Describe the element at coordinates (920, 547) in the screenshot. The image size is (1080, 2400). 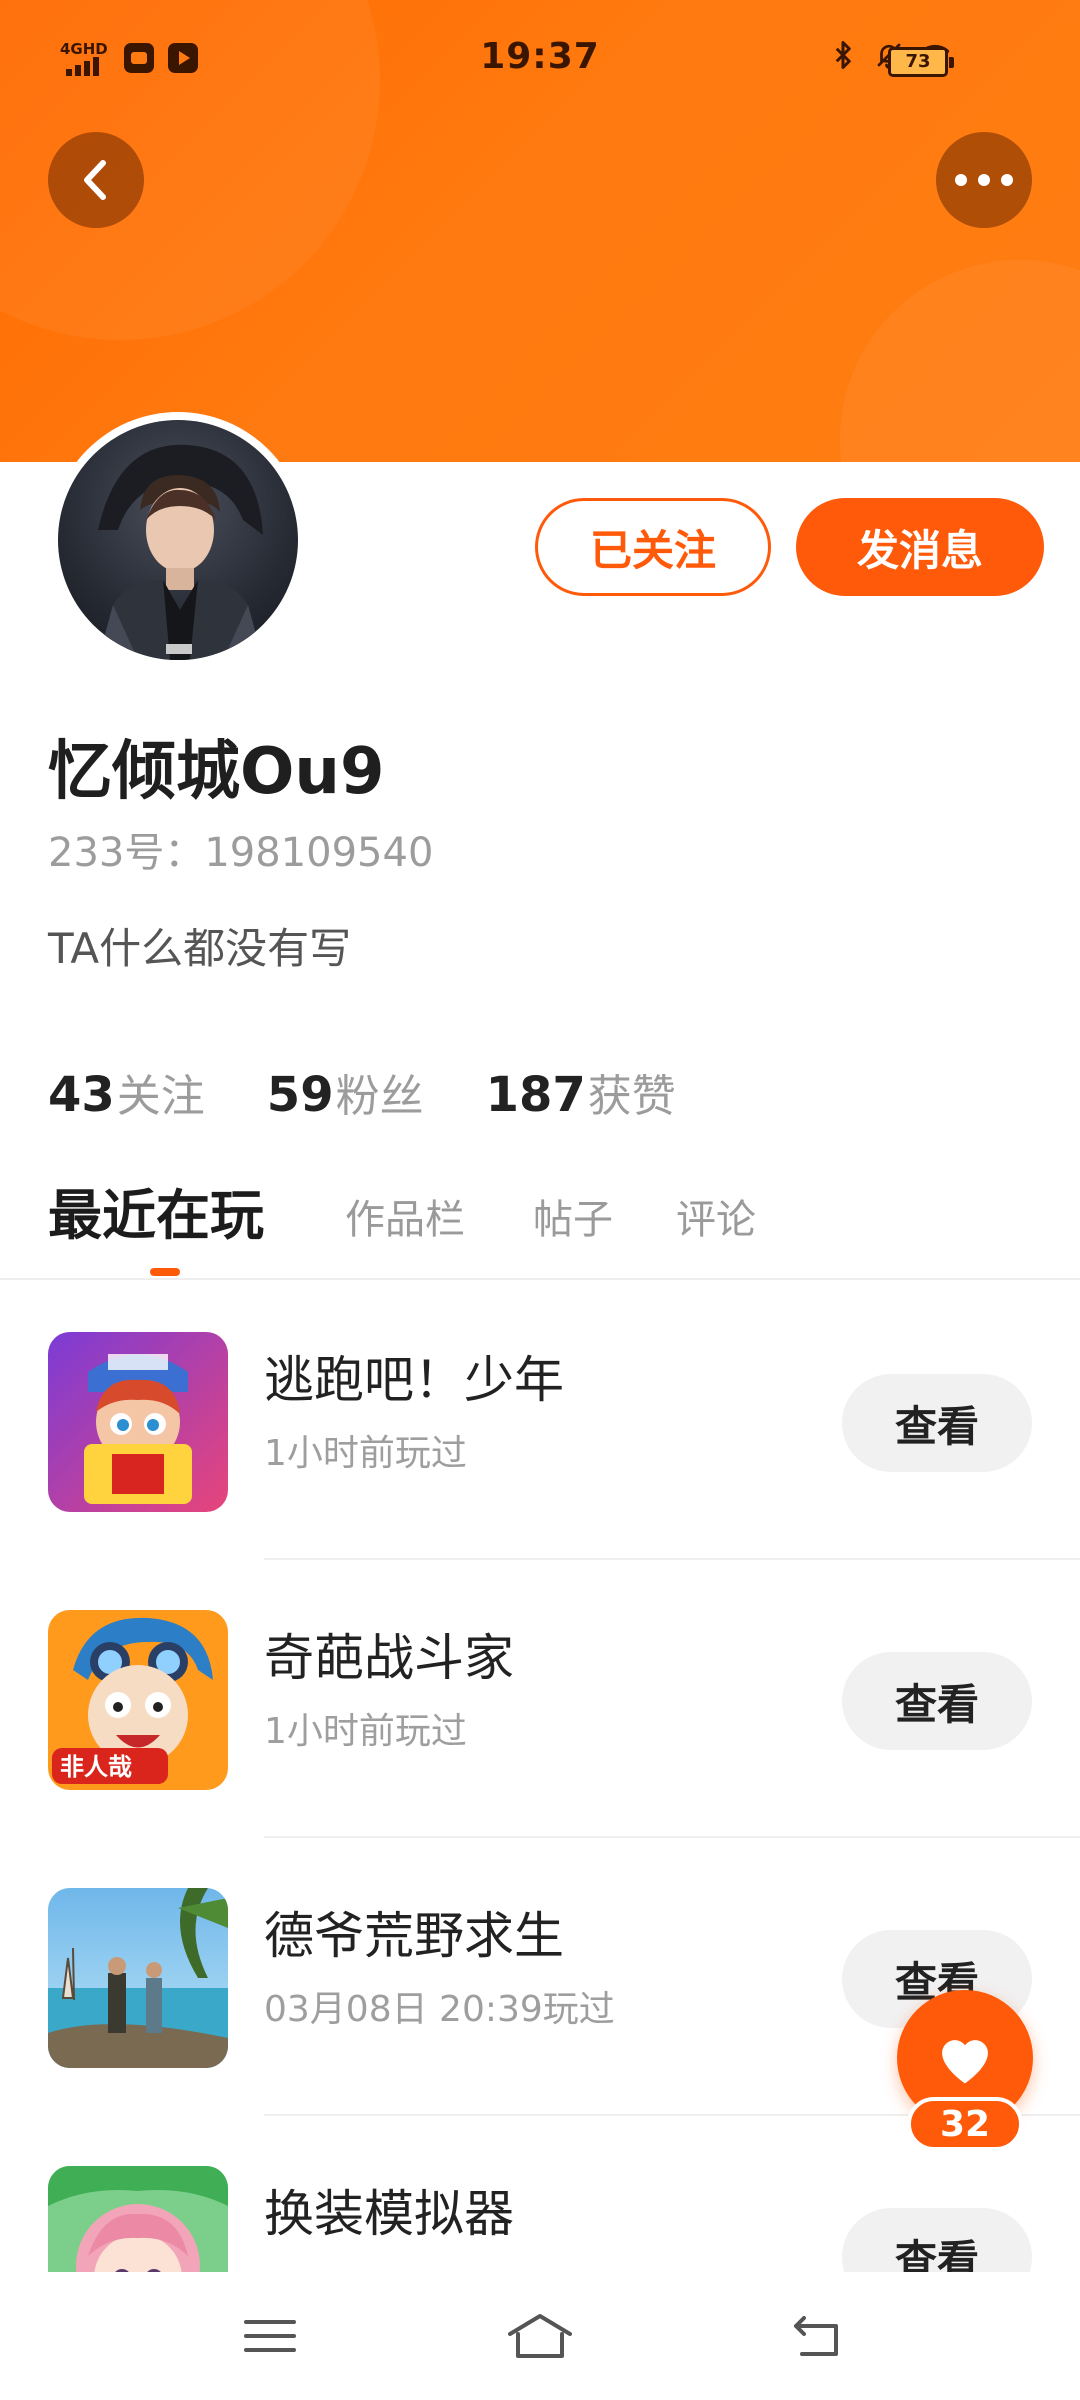
I see `send-message-button: 发消息` at that location.